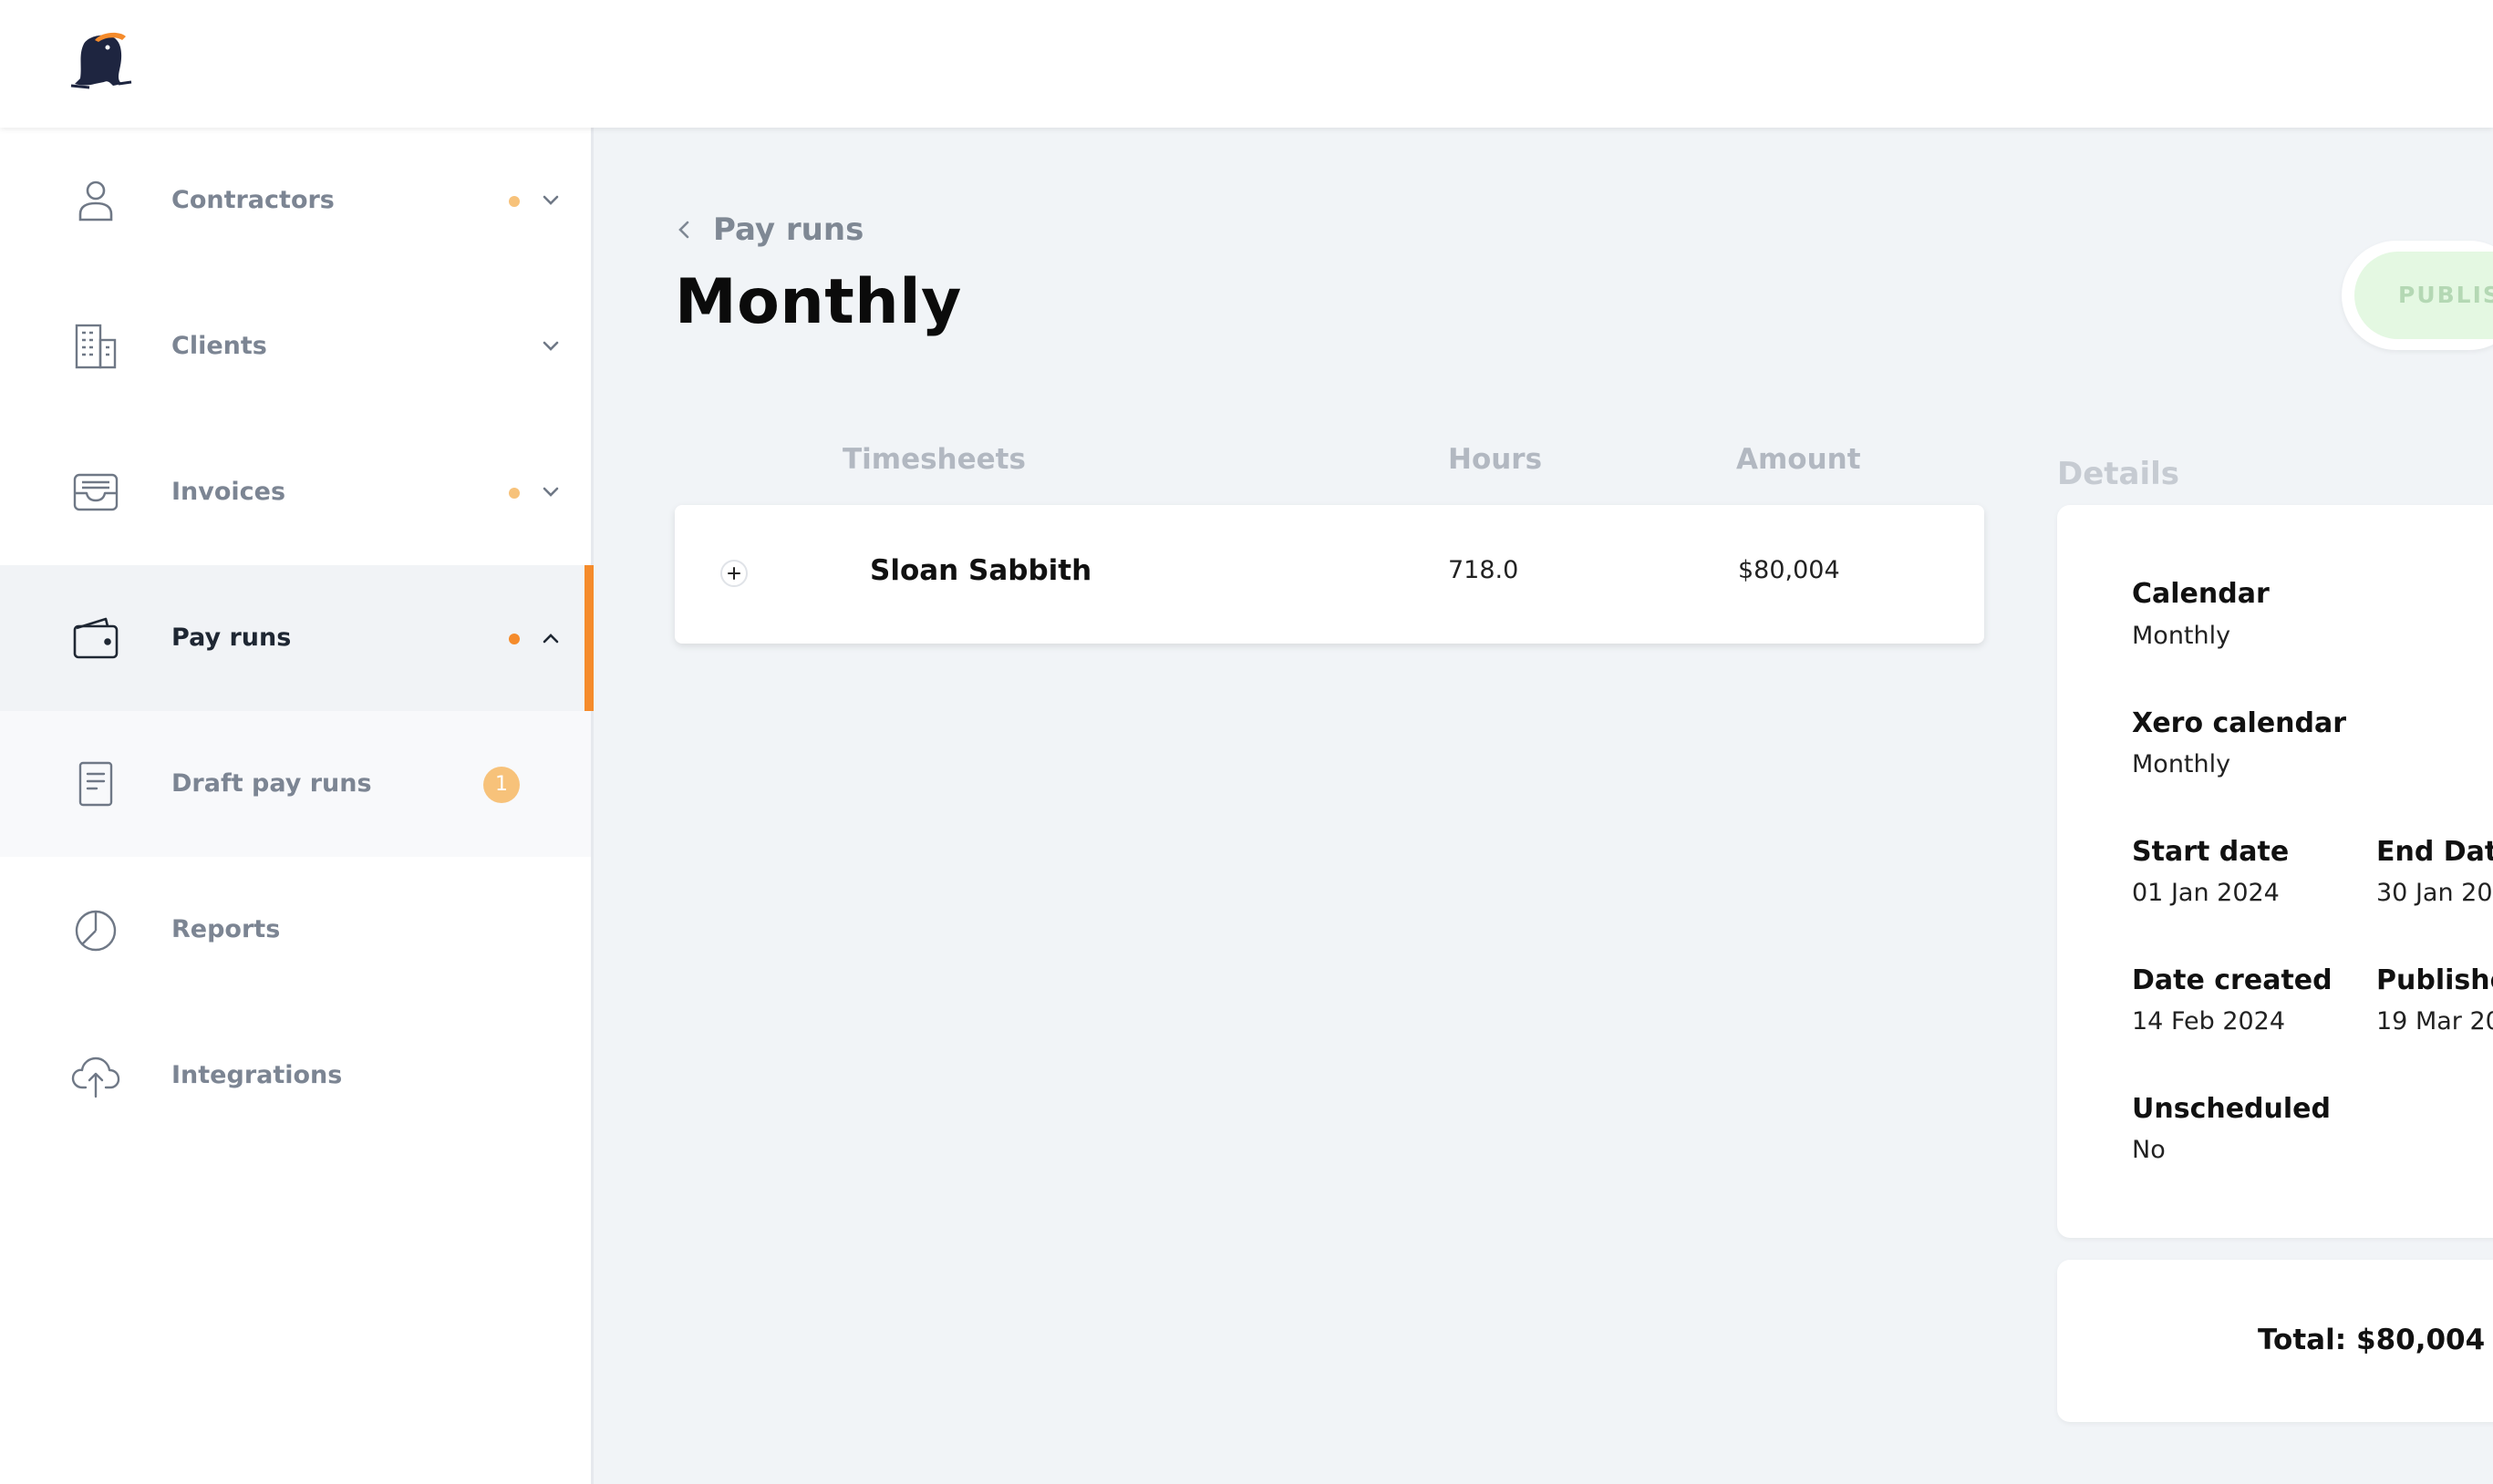 This screenshot has height=1484, width=2493. What do you see at coordinates (96, 346) in the screenshot?
I see `building-icon` at bounding box center [96, 346].